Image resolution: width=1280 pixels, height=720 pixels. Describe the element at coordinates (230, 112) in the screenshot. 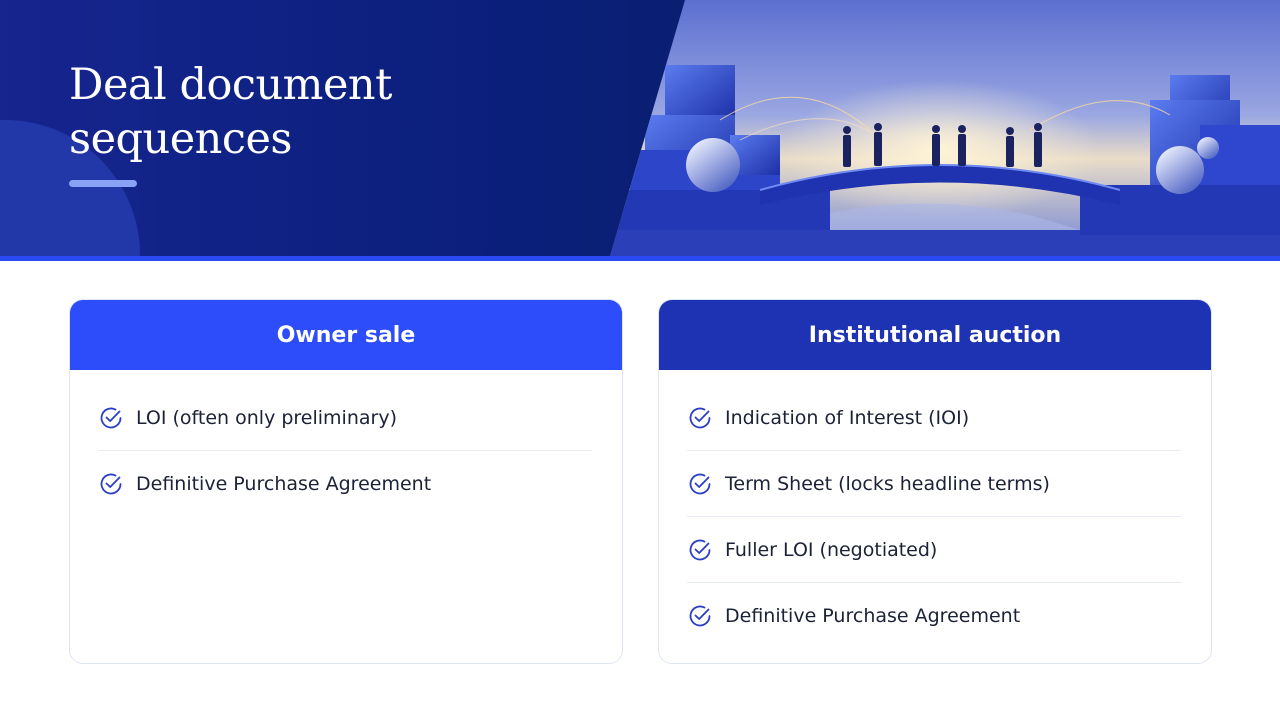

I see `slide-title: Deal document sequences` at that location.